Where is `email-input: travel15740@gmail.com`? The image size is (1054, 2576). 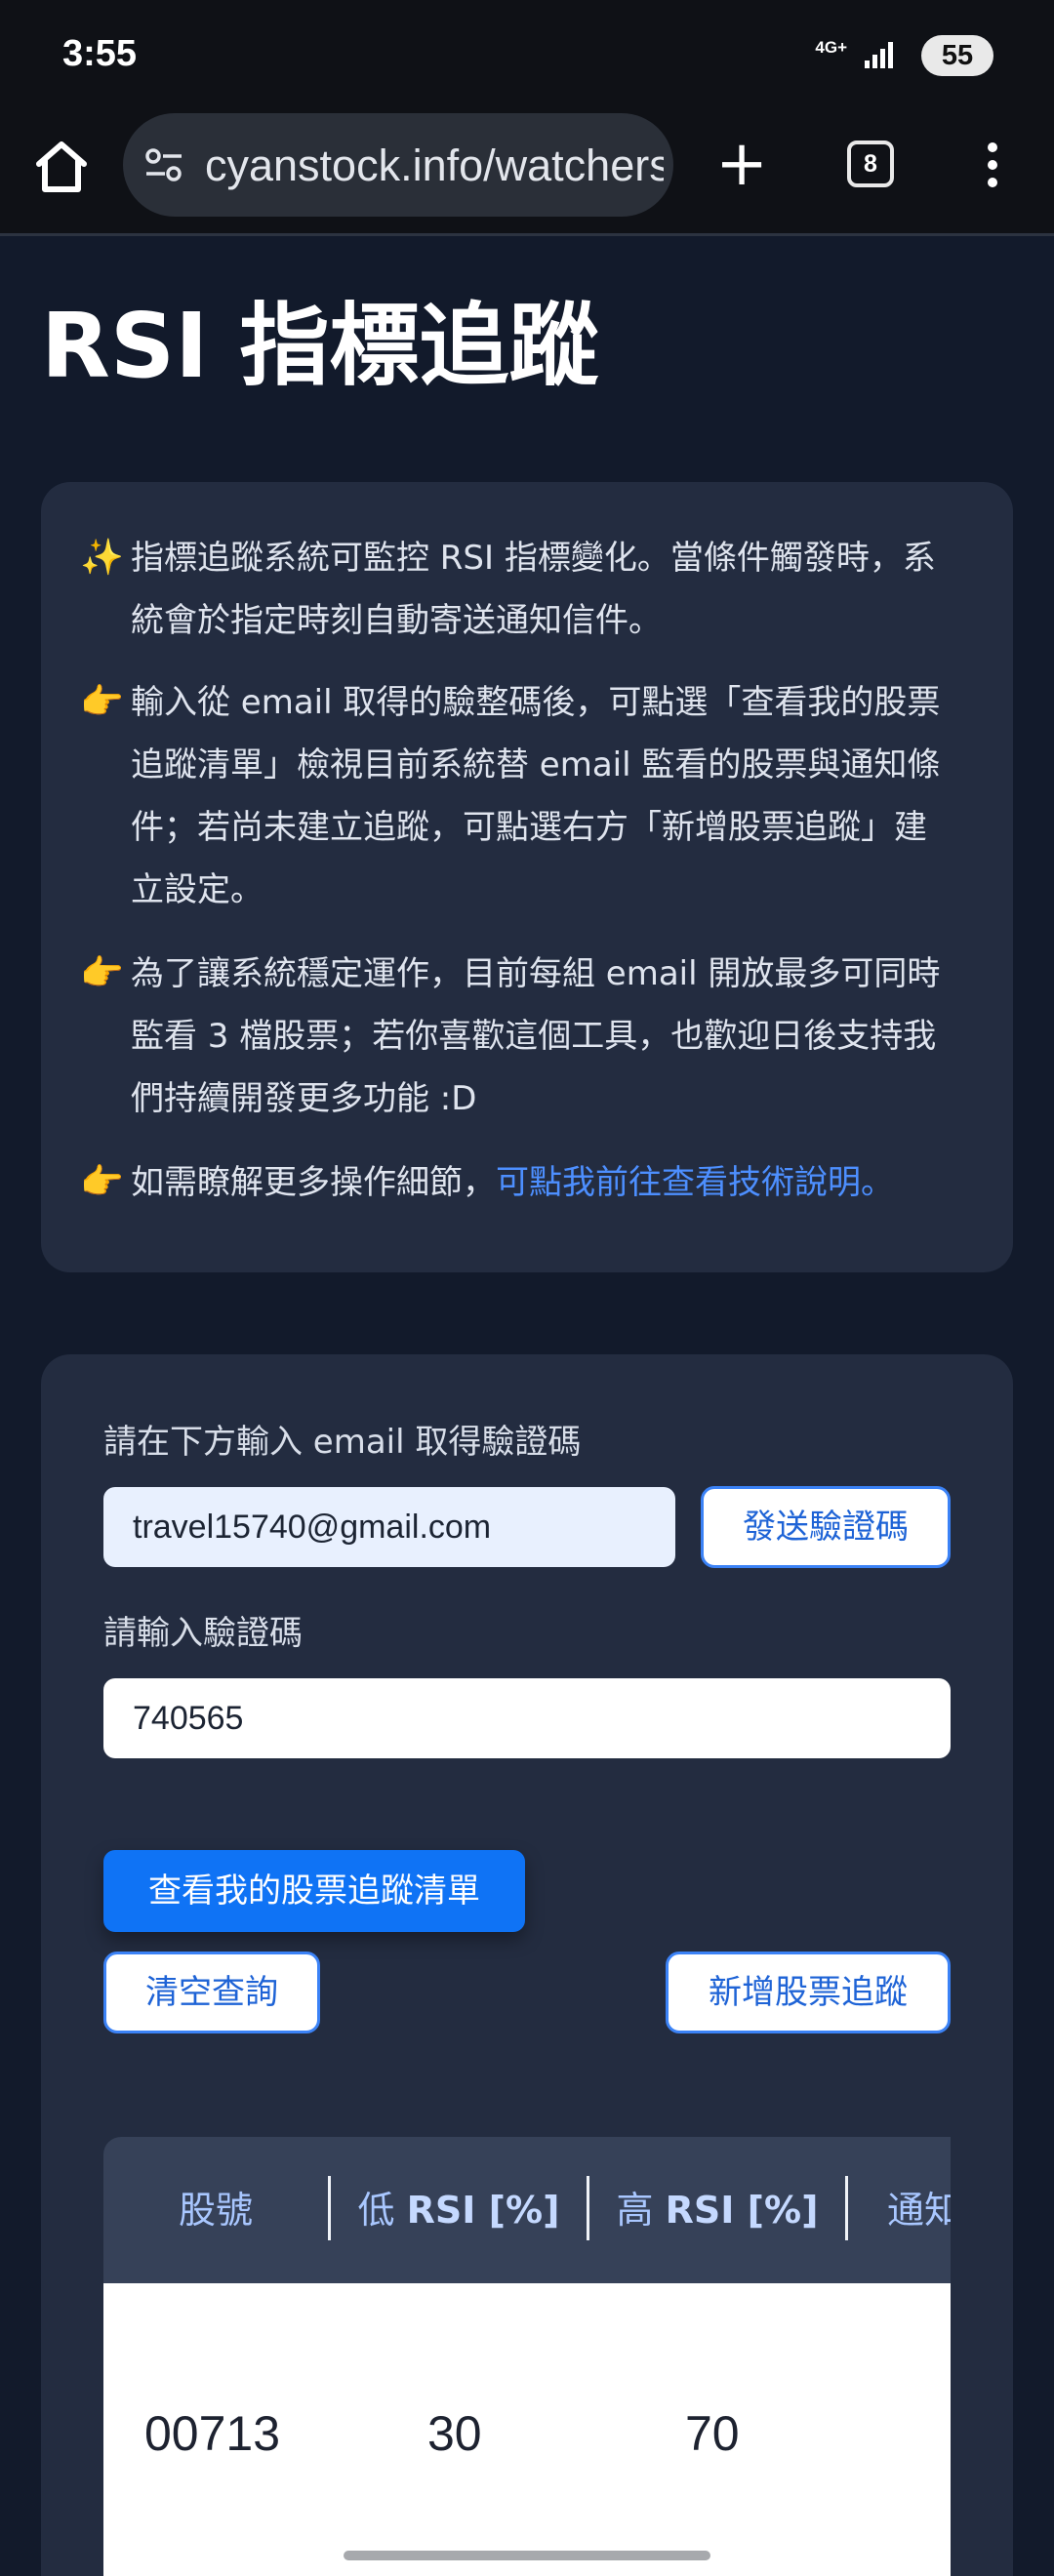
email-input: travel15740@gmail.com is located at coordinates (389, 1527).